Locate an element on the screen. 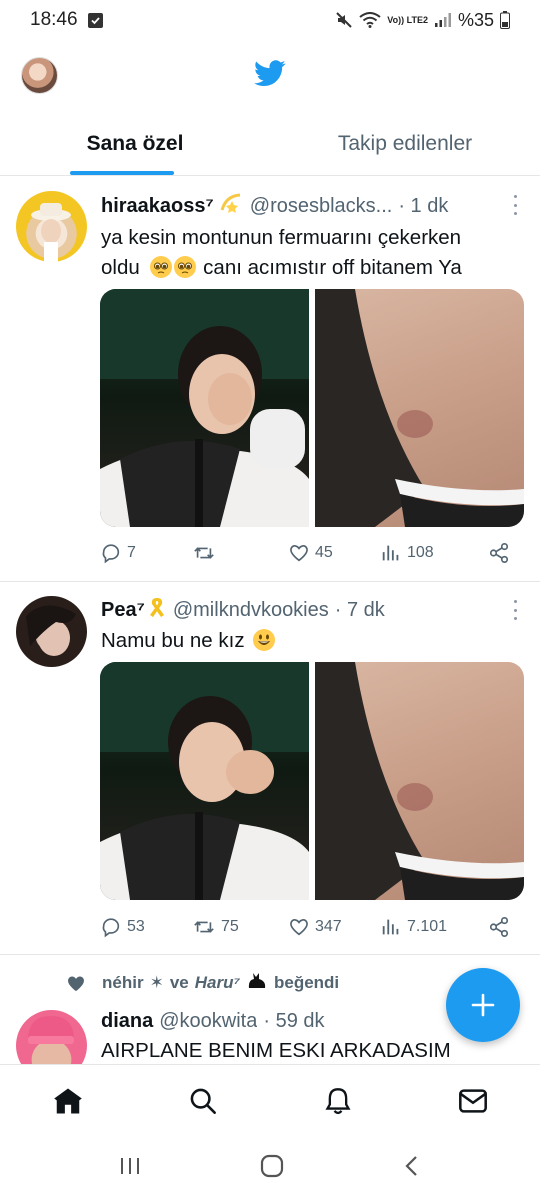 The height and width of the screenshot is (1200, 540). tweet-text-fragment: Namu bu ne kız is located at coordinates (173, 640).